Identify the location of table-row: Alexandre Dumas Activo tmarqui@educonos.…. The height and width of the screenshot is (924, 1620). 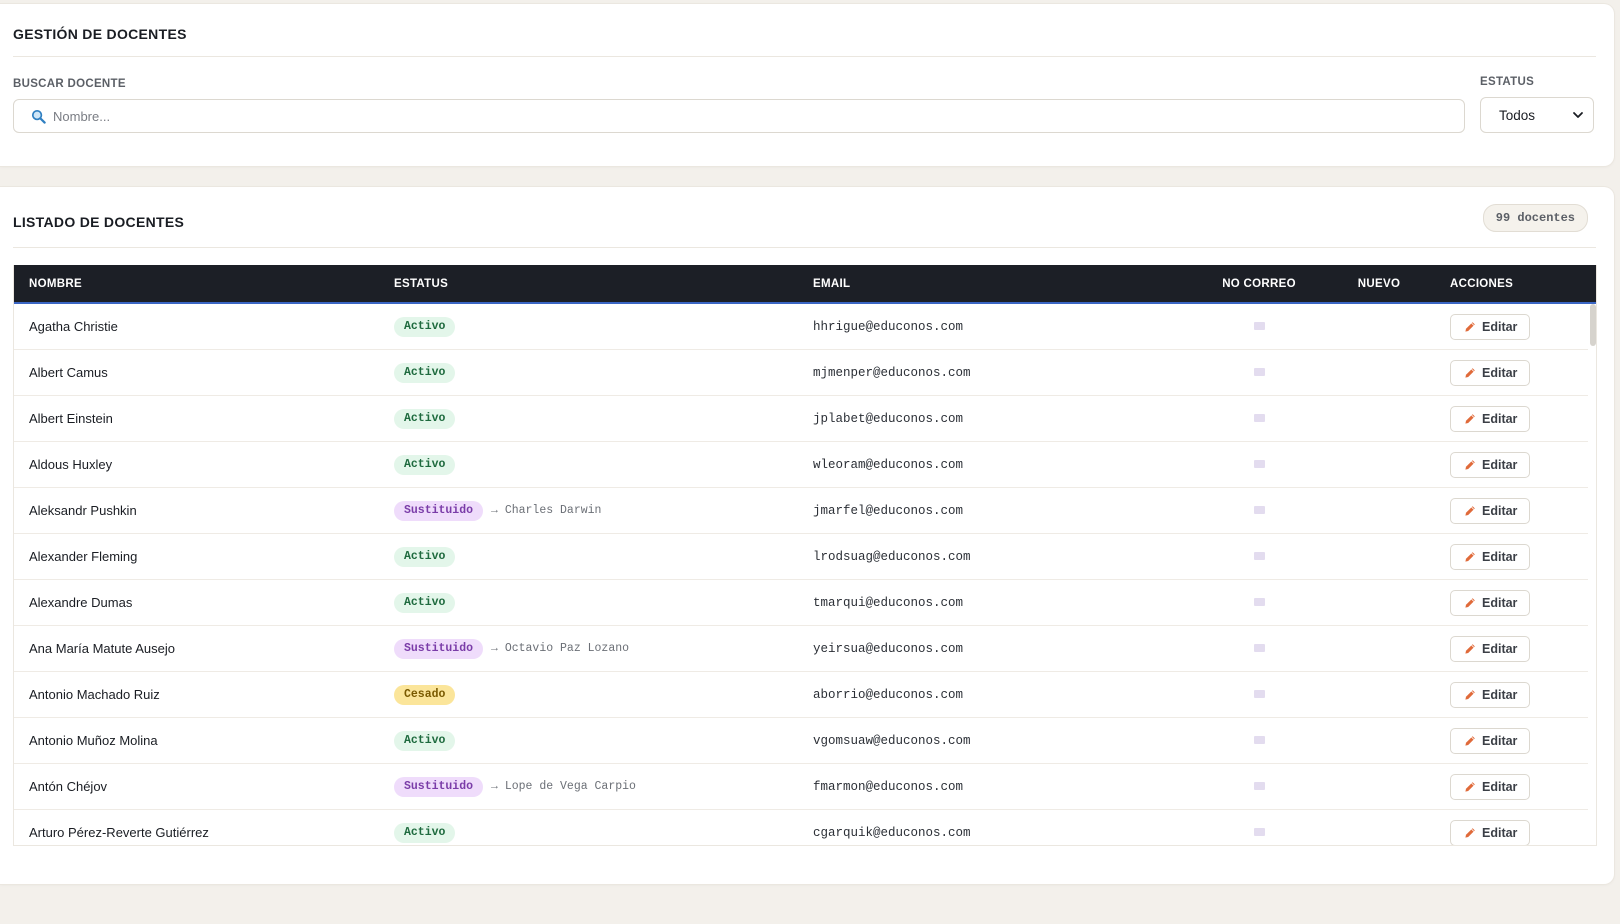
(801, 603).